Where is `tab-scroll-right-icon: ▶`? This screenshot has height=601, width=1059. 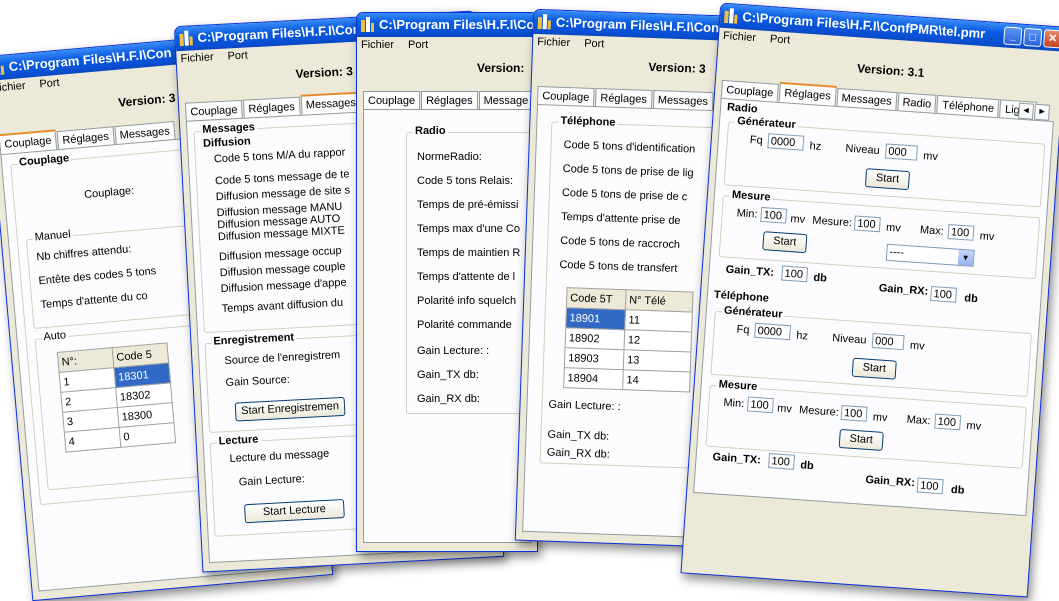
tab-scroll-right-icon: ▶ is located at coordinates (1042, 112).